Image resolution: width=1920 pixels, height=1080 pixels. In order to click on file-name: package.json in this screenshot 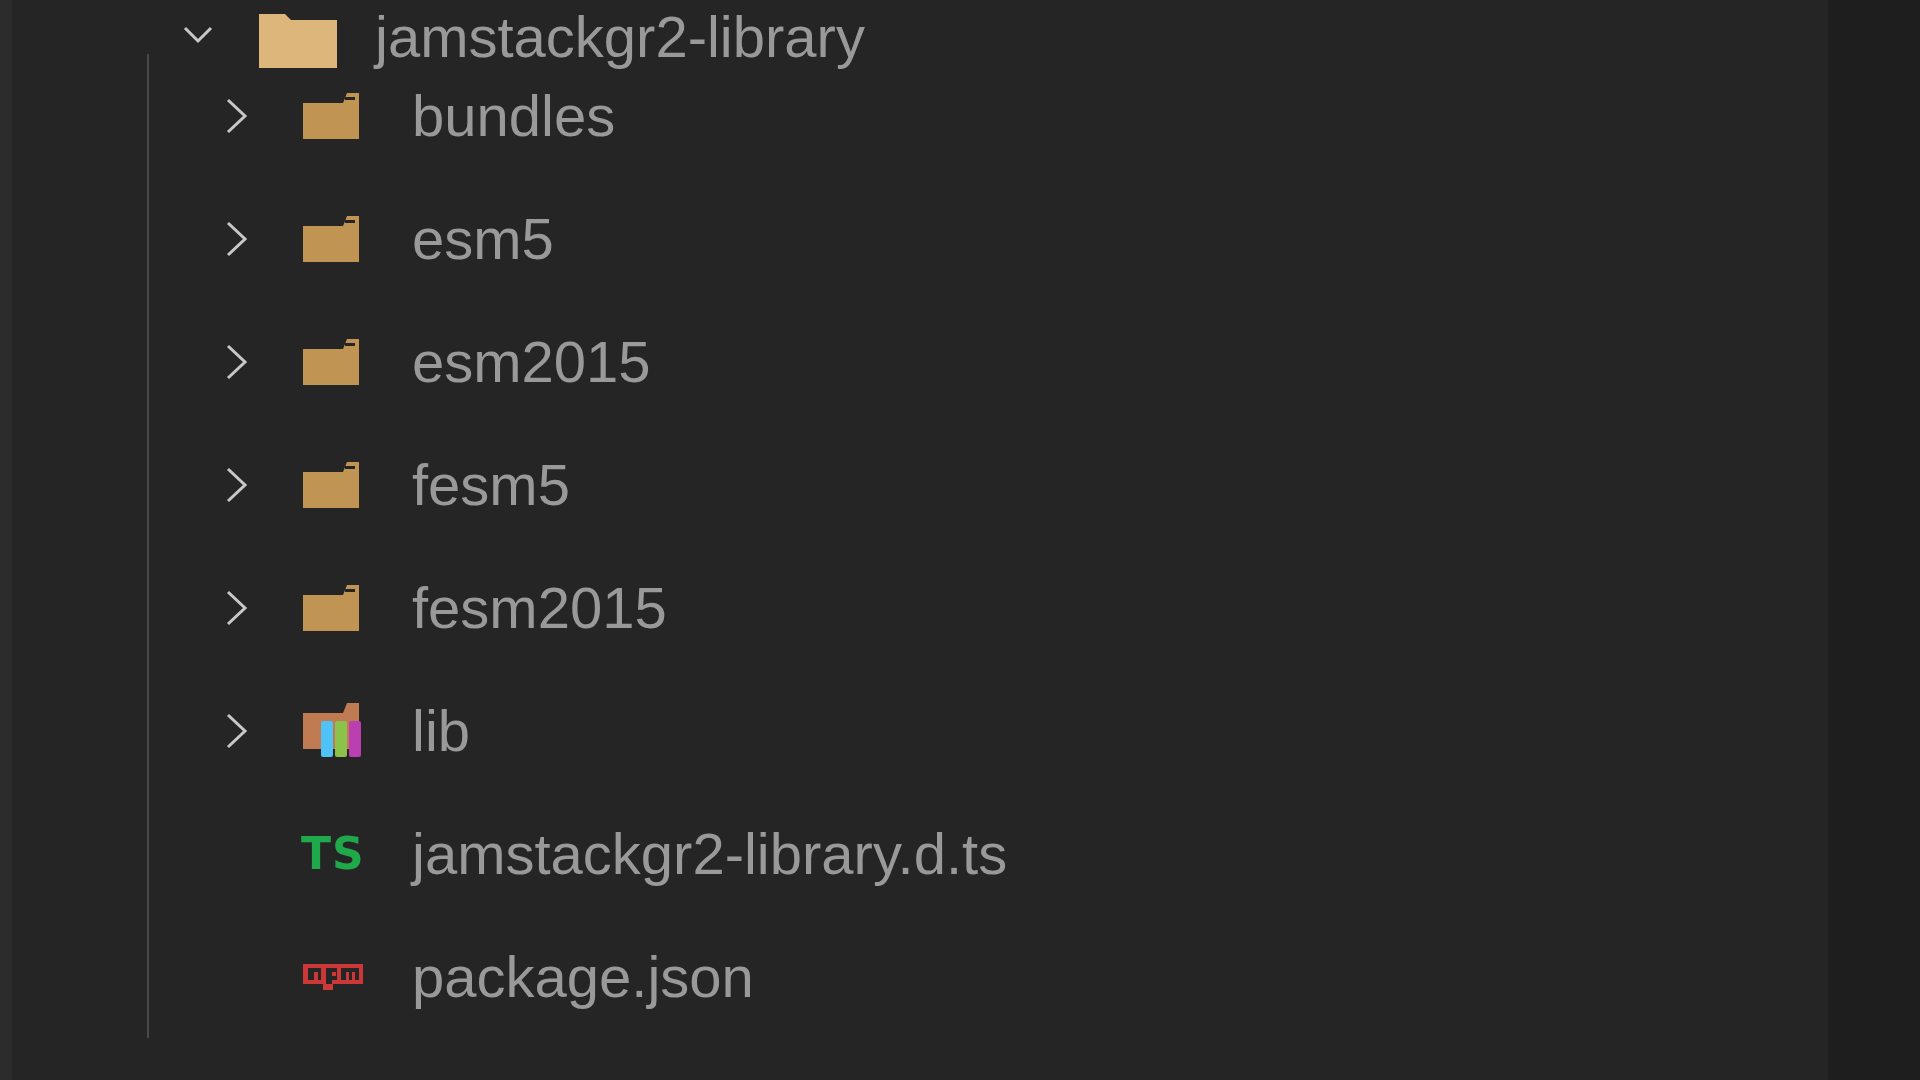, I will do `click(583, 976)`.